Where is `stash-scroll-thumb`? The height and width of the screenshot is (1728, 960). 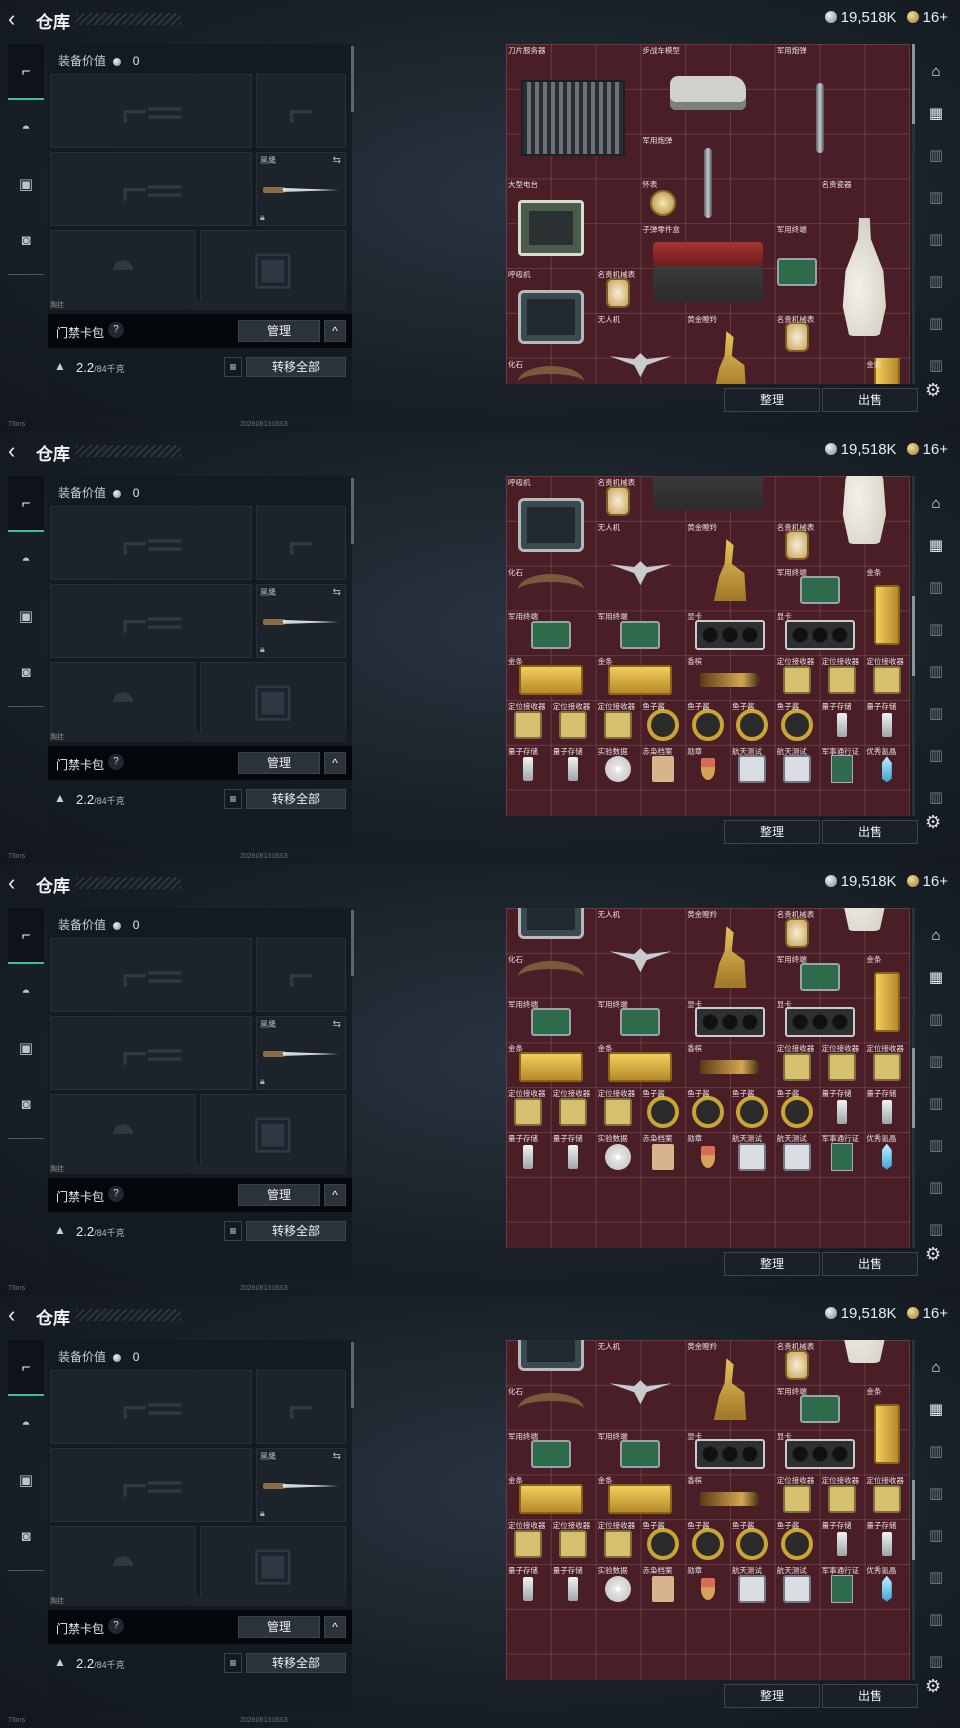 stash-scroll-thumb is located at coordinates (913, 636).